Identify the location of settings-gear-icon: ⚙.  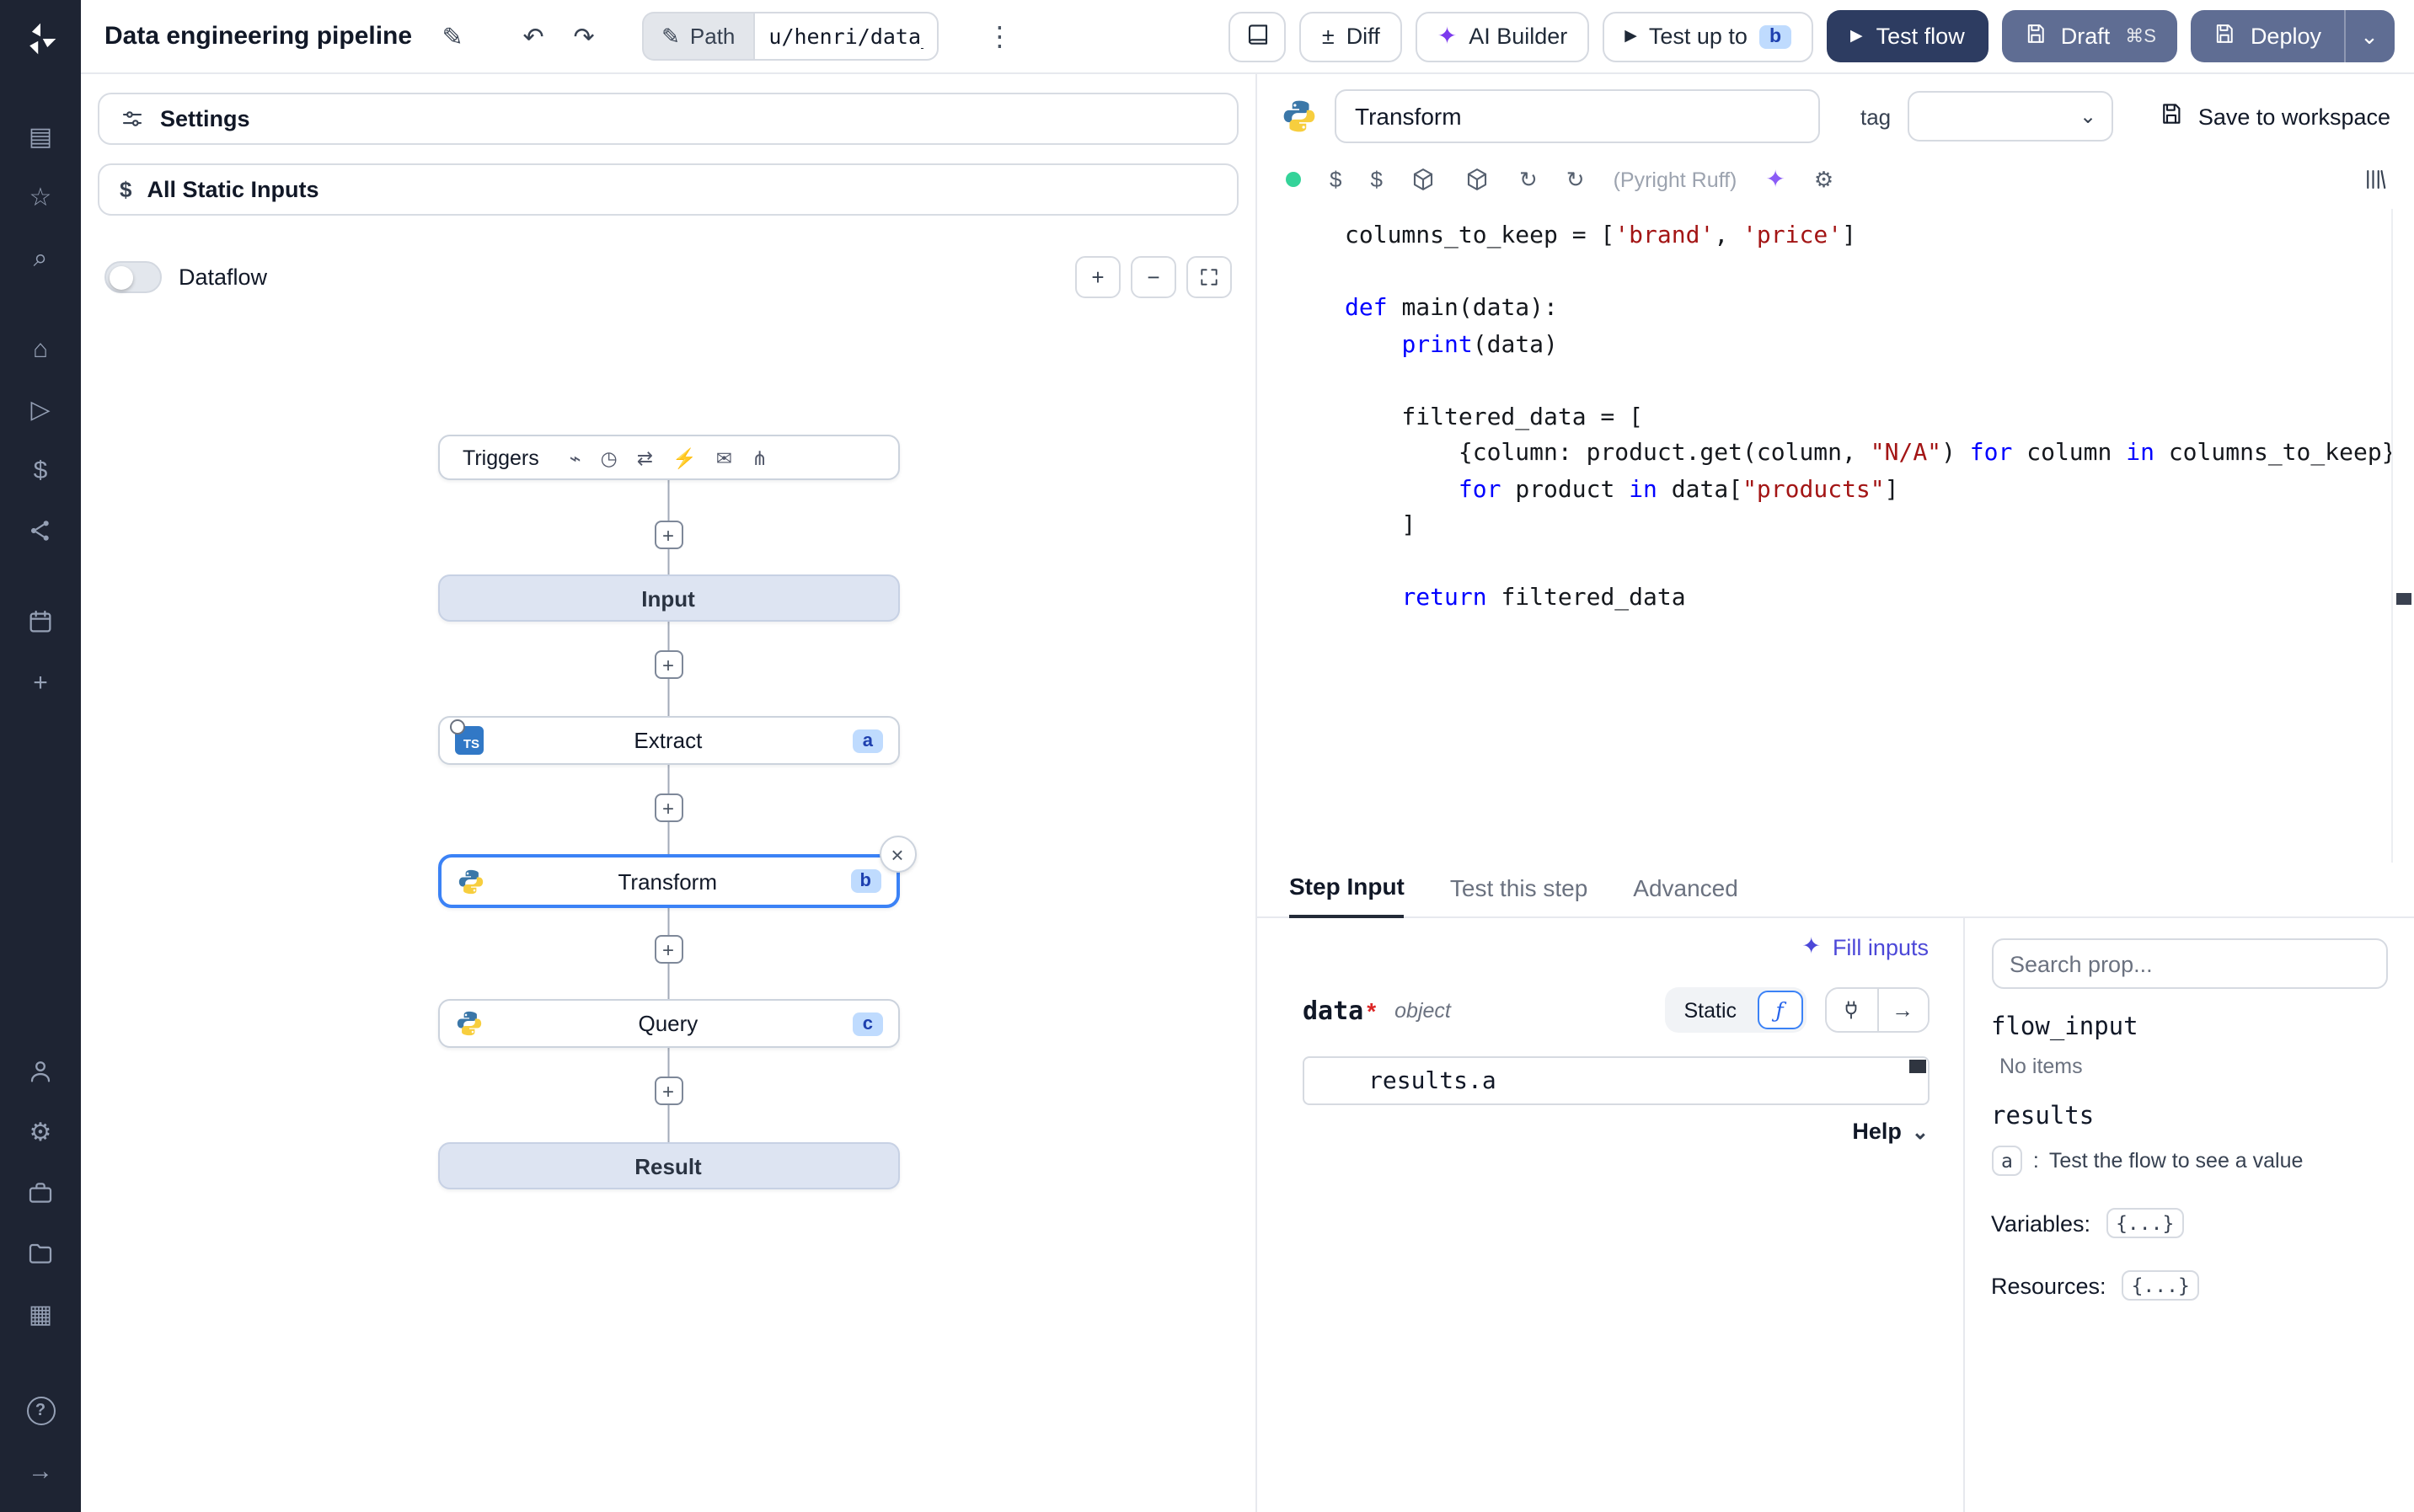
(40, 1131).